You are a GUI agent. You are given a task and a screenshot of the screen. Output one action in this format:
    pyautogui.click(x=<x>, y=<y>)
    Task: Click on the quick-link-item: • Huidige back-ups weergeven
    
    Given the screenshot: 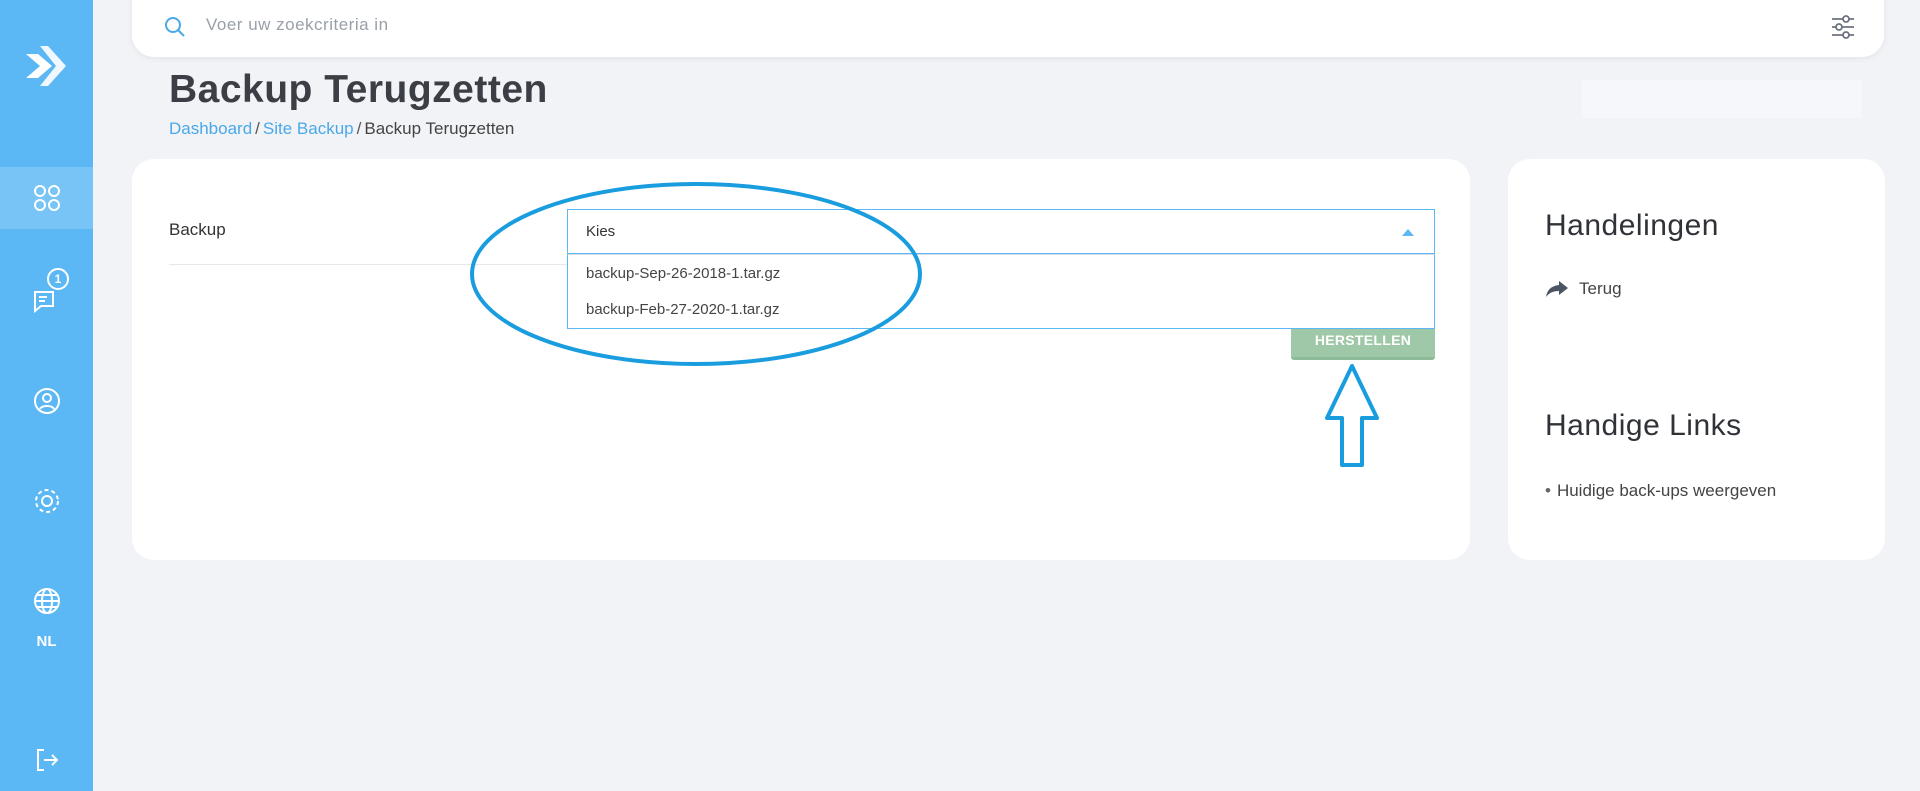 What is the action you would take?
    pyautogui.click(x=1660, y=491)
    